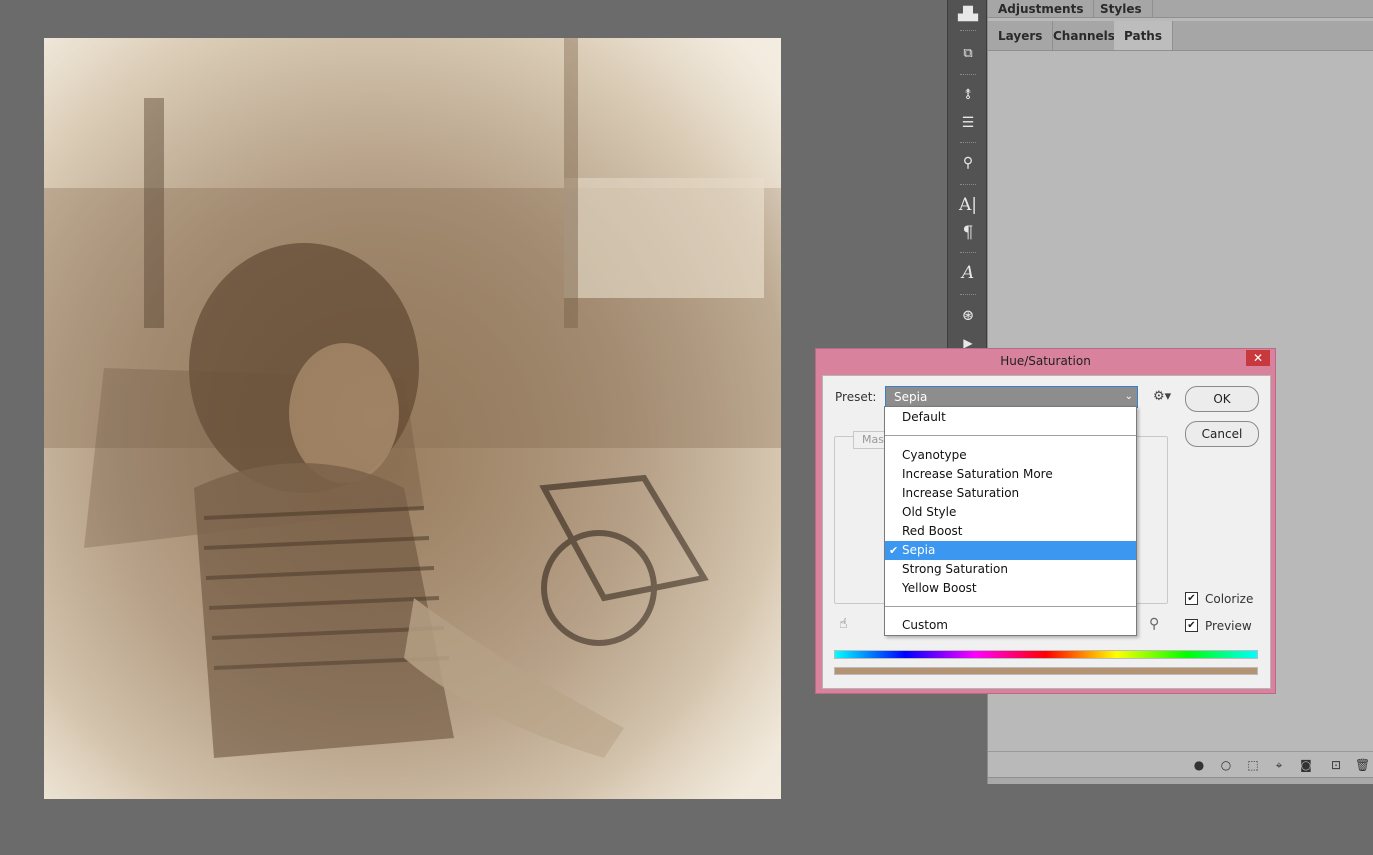  Describe the element at coordinates (968, 163) in the screenshot. I see `tool-presets-icon: ⚲` at that location.